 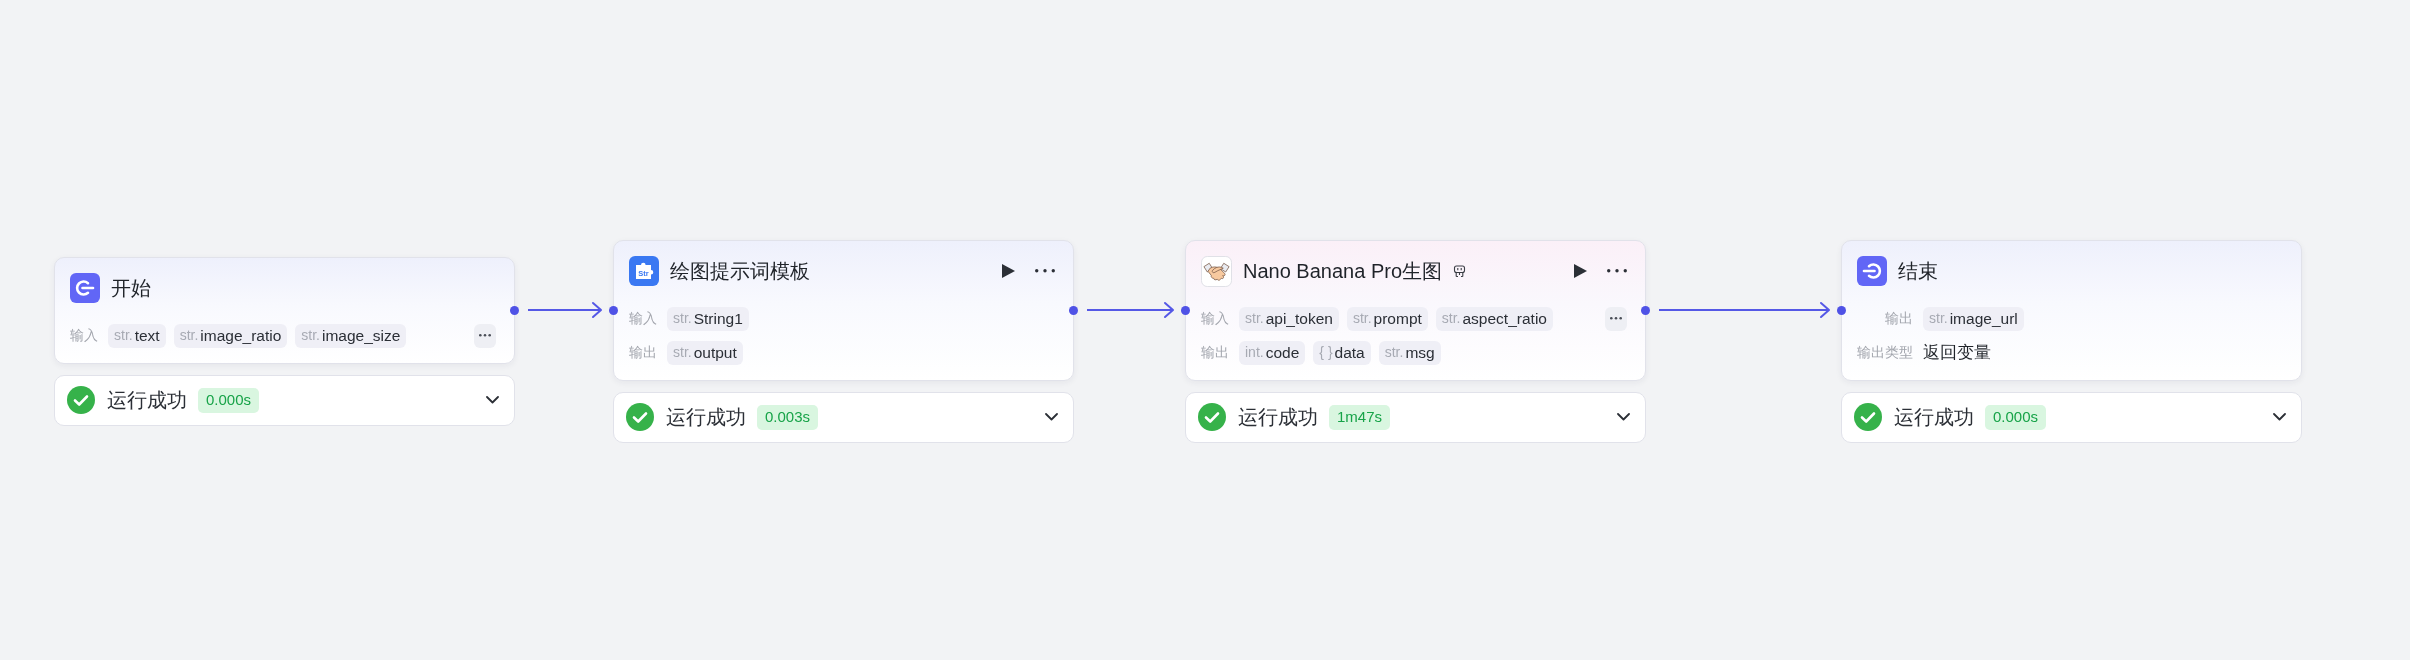 I want to click on variable-tag: str.String1, so click(x=708, y=318).